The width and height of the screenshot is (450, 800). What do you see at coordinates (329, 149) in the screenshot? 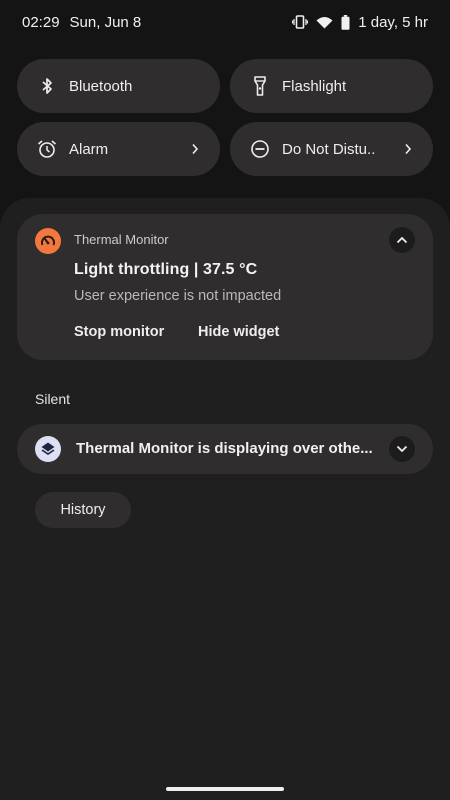
I see `tile-label: Do Not Distu..` at bounding box center [329, 149].